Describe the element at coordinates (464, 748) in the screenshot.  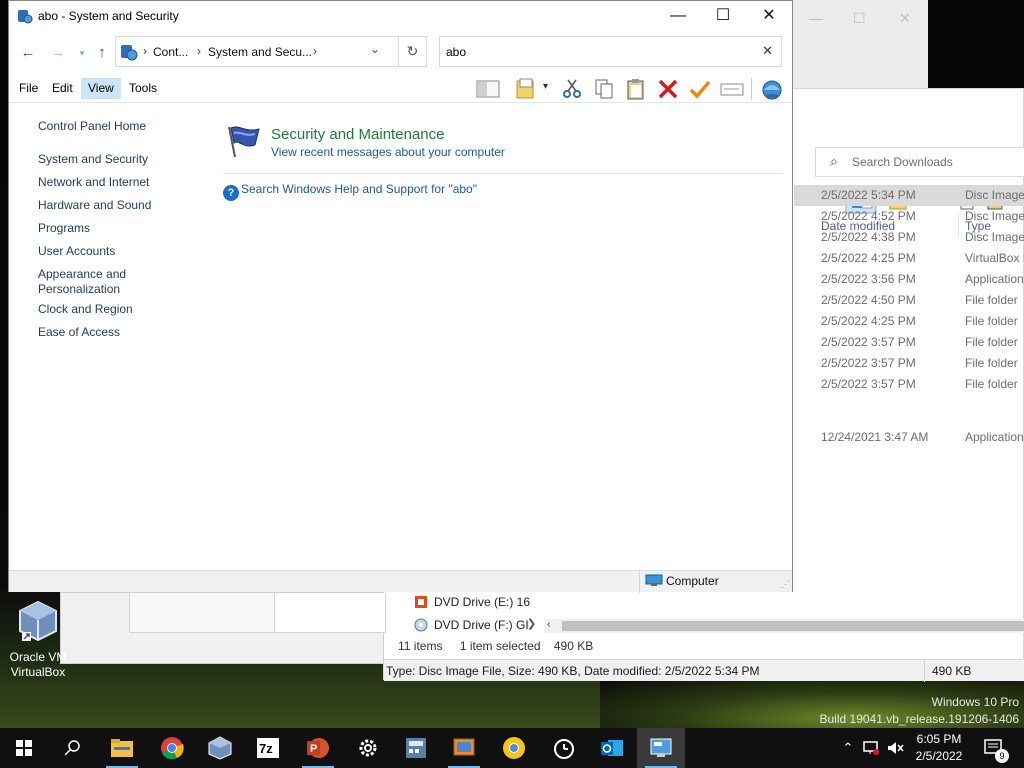
I see `taskbar-virtualbox-manager` at that location.